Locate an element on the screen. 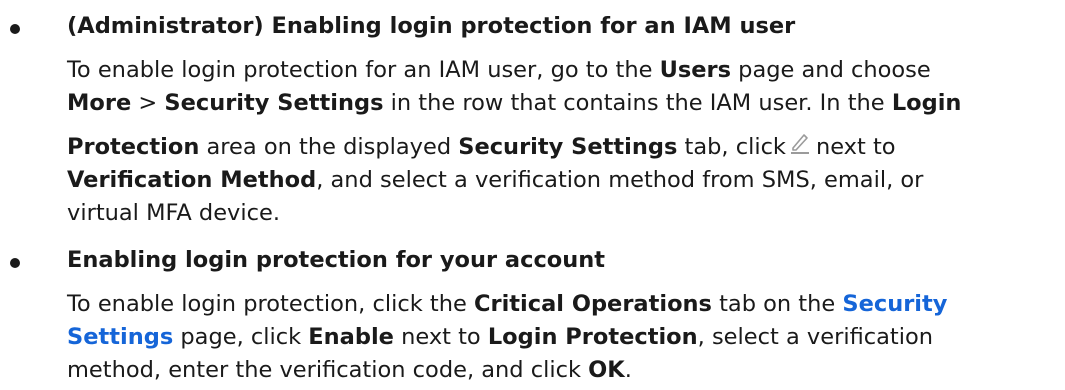  protection-term: Protection is located at coordinates (133, 147).